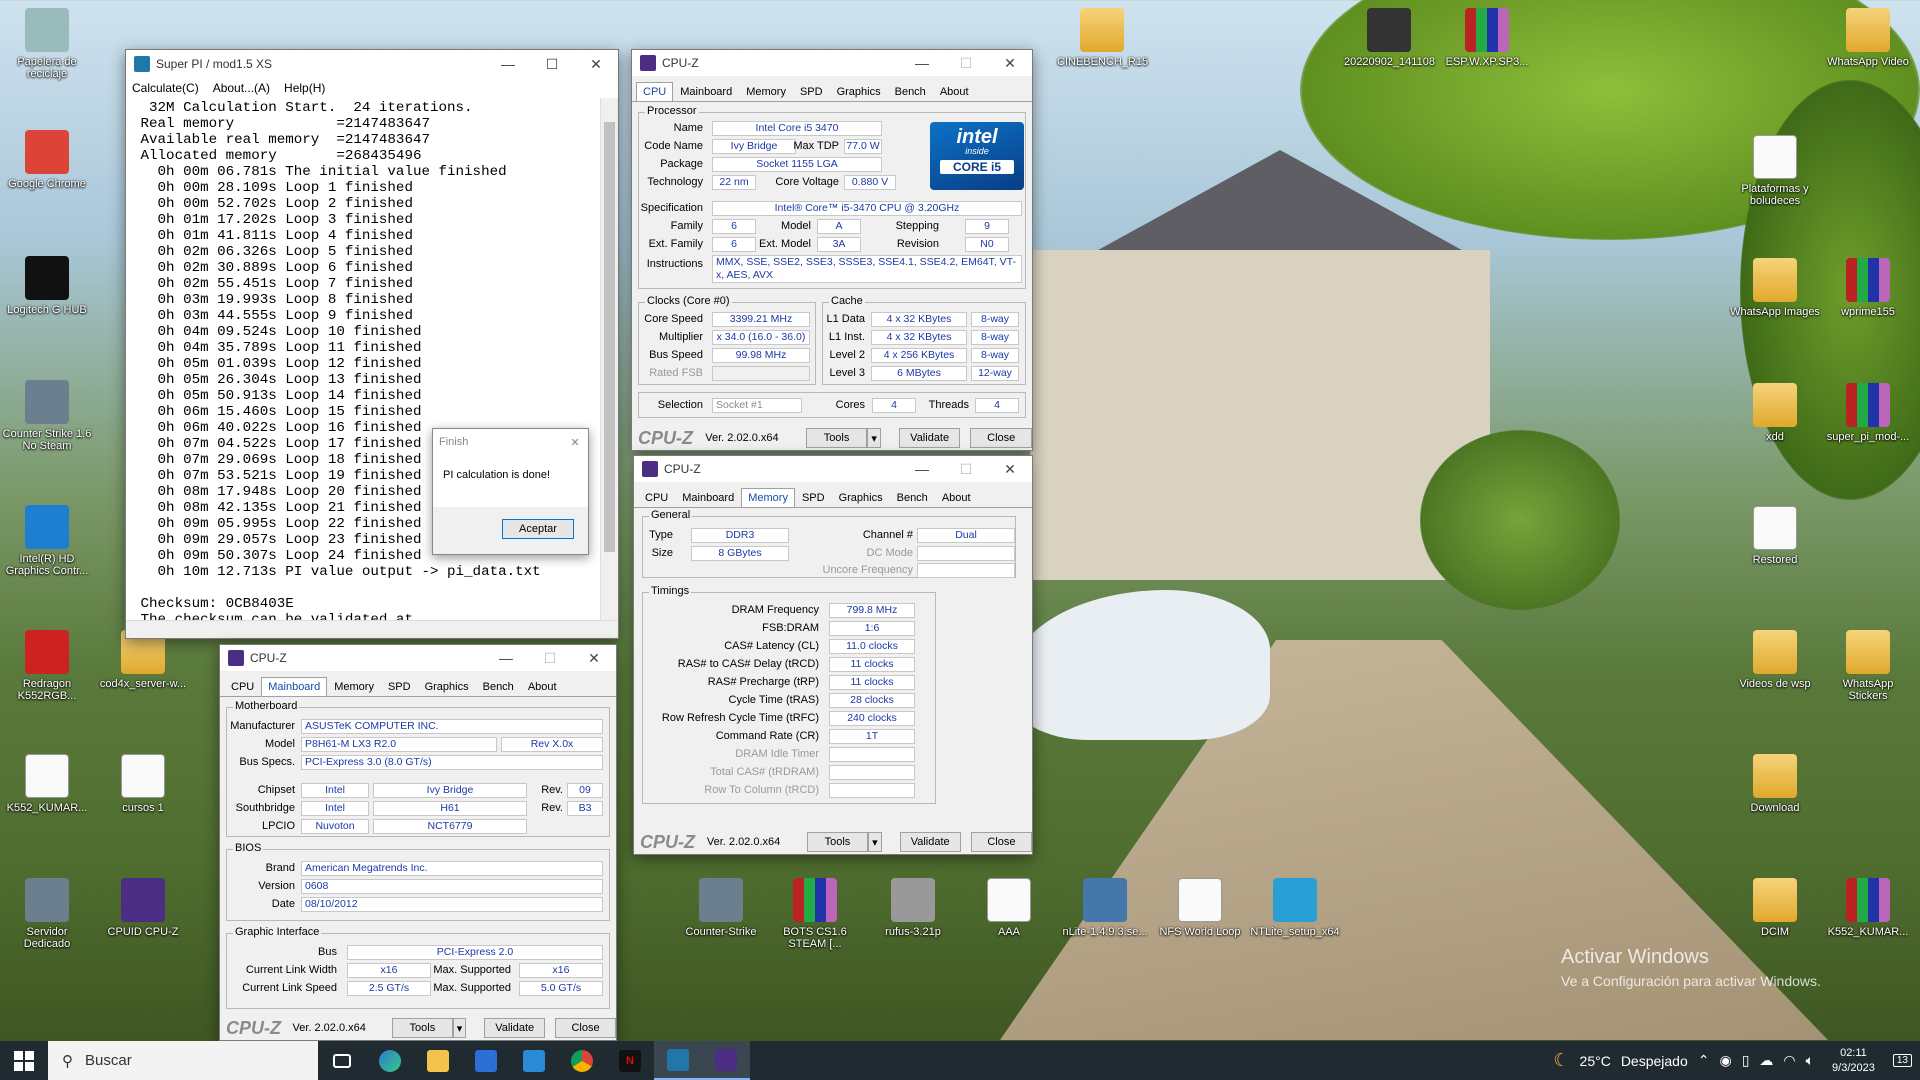  I want to click on desktop-icon: Papelera de reciclaje, so click(47, 44).